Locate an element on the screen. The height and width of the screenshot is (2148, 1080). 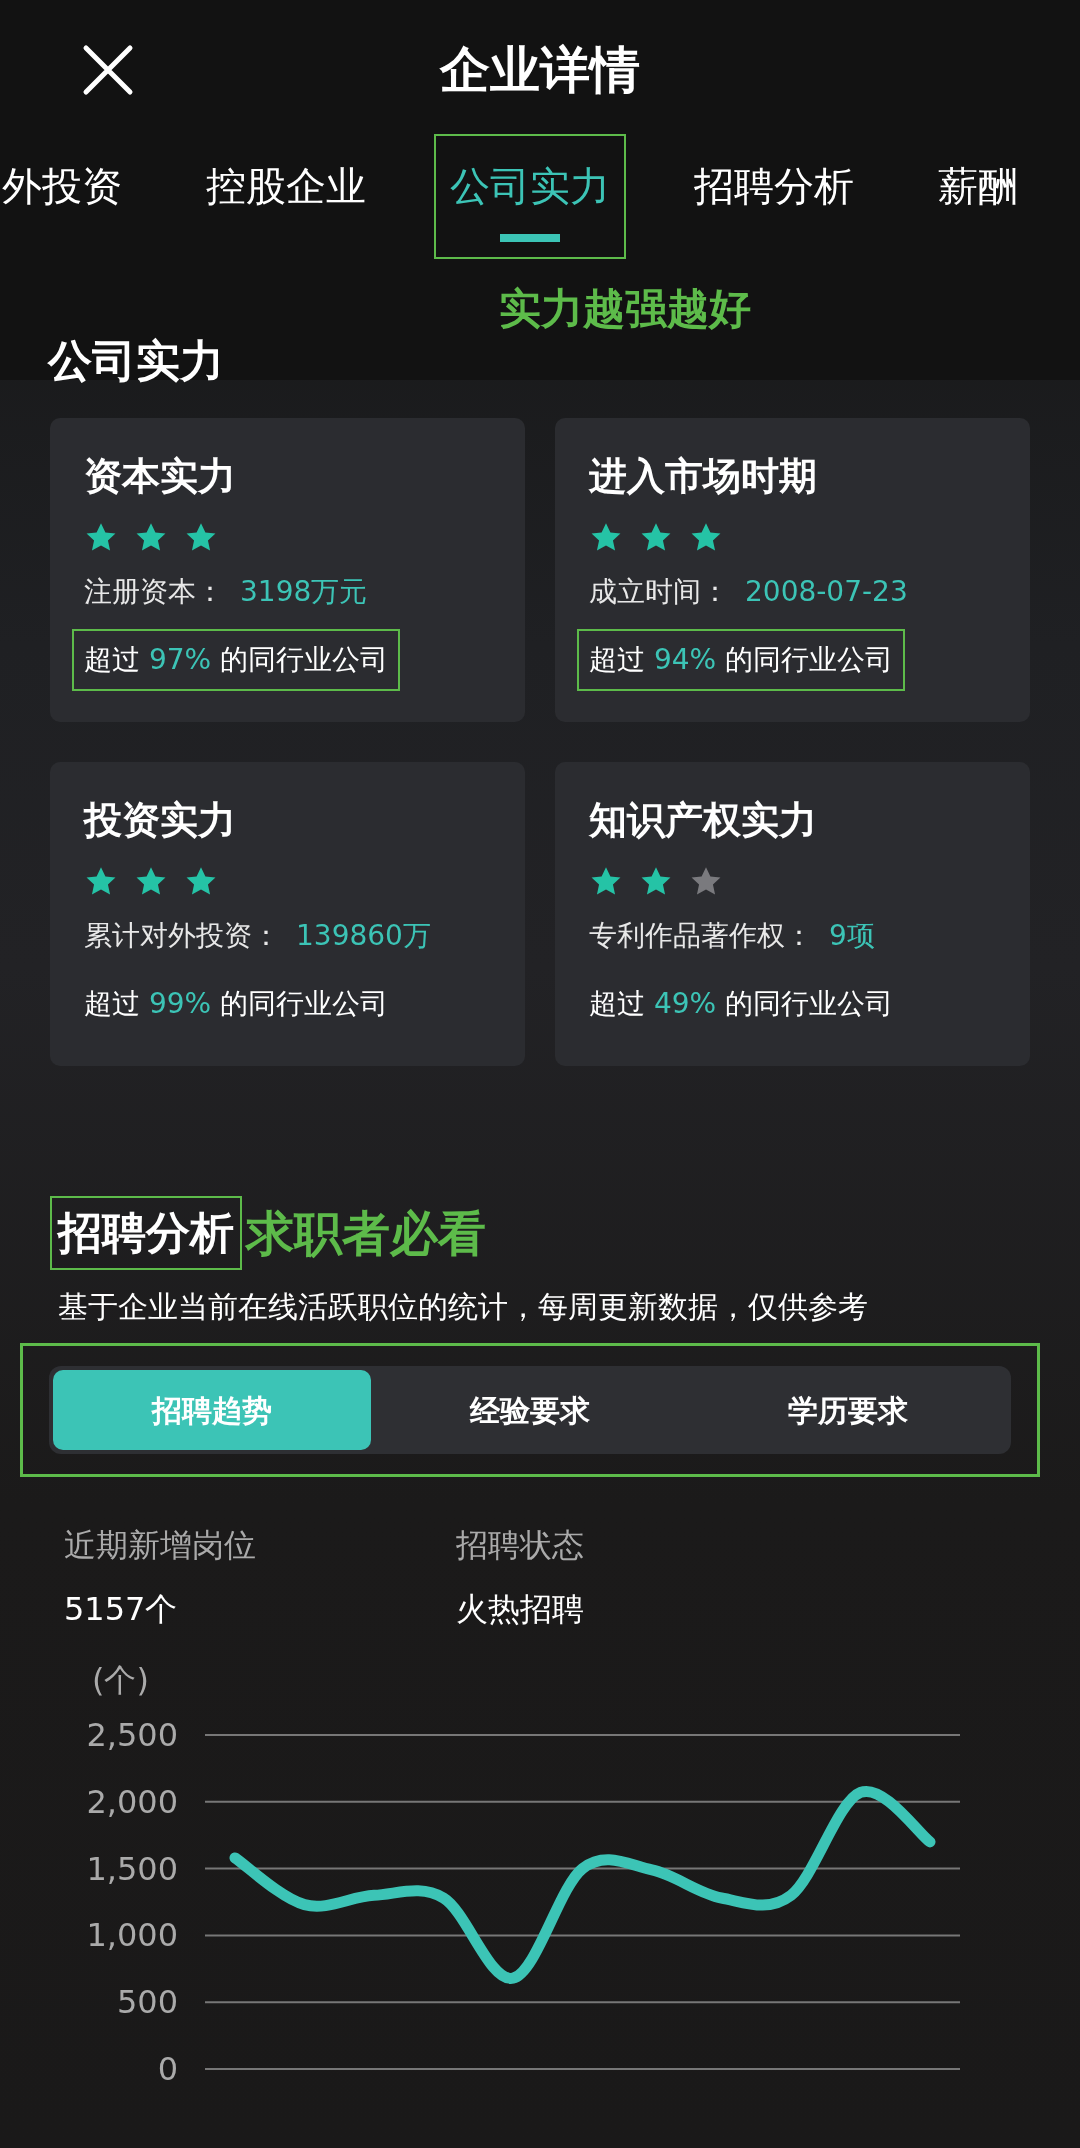
field-label: 注册资本： is located at coordinates (154, 592).